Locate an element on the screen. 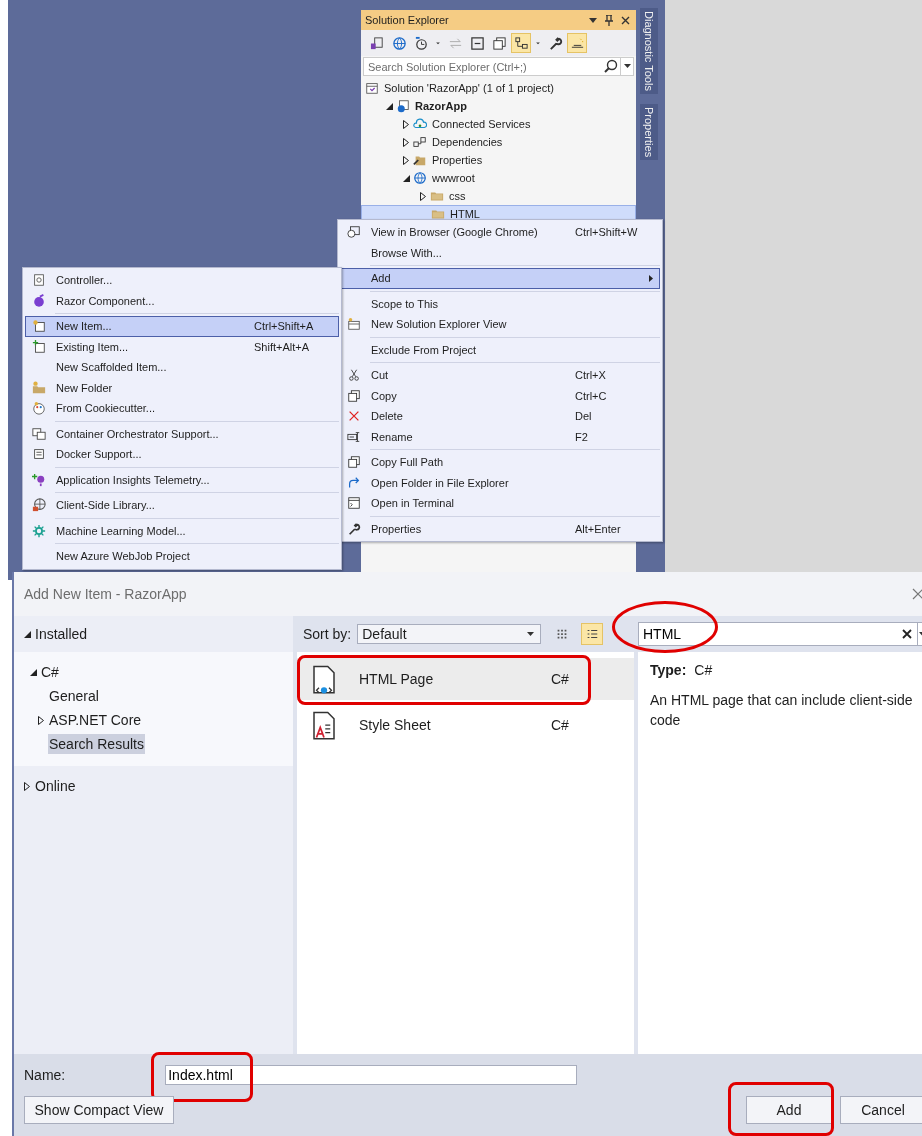 This screenshot has height=1136, width=922. menu-item: Add is located at coordinates (500, 278).